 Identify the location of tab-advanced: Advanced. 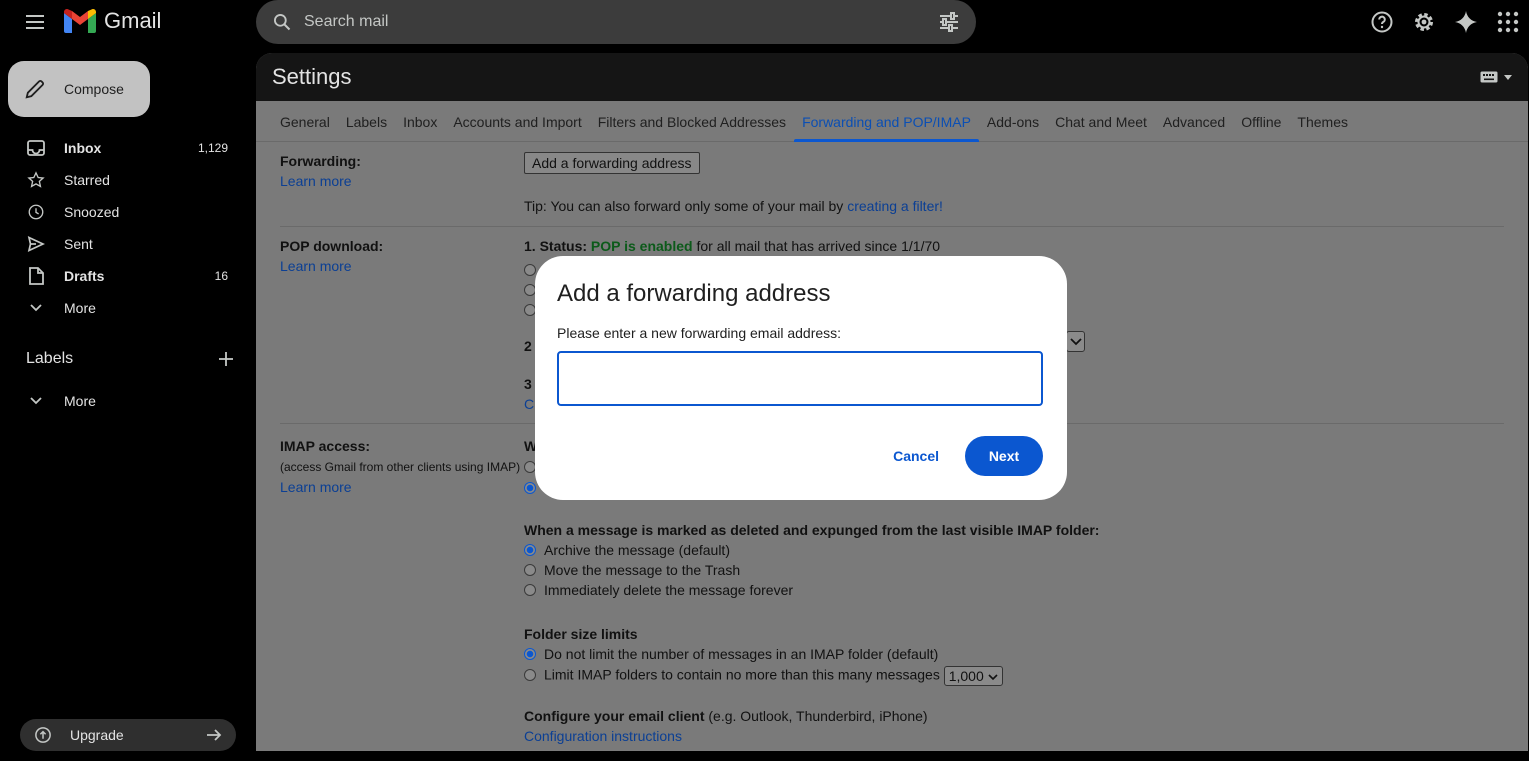
(1194, 127).